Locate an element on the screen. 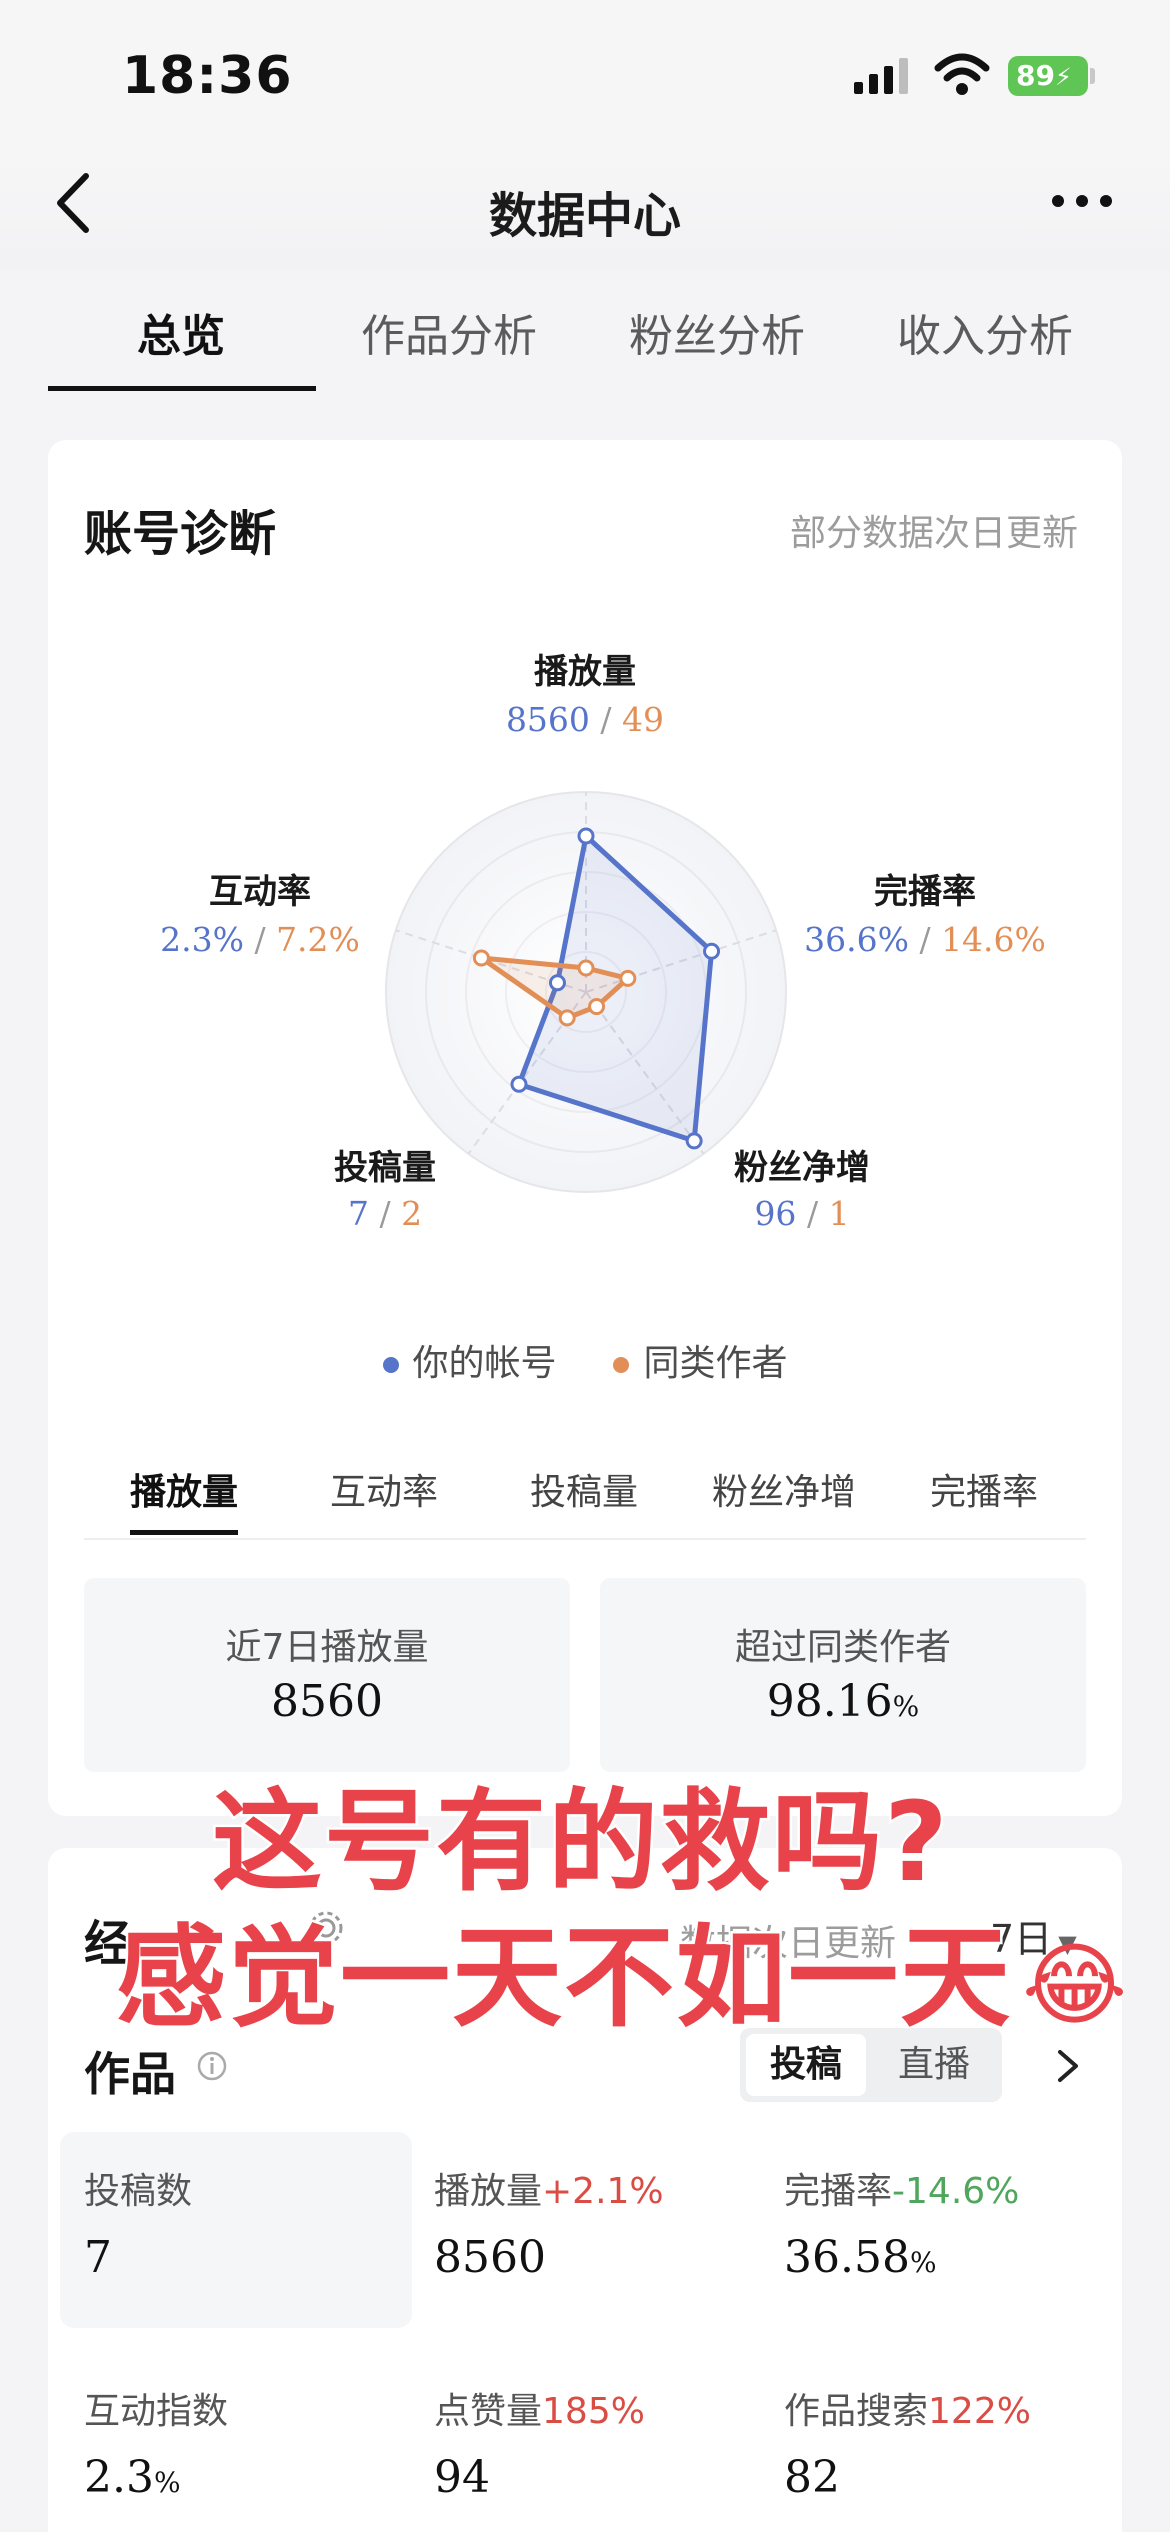 This screenshot has width=1170, height=2532. radar-value-completion: 36.6% / 14.6% is located at coordinates (925, 939).